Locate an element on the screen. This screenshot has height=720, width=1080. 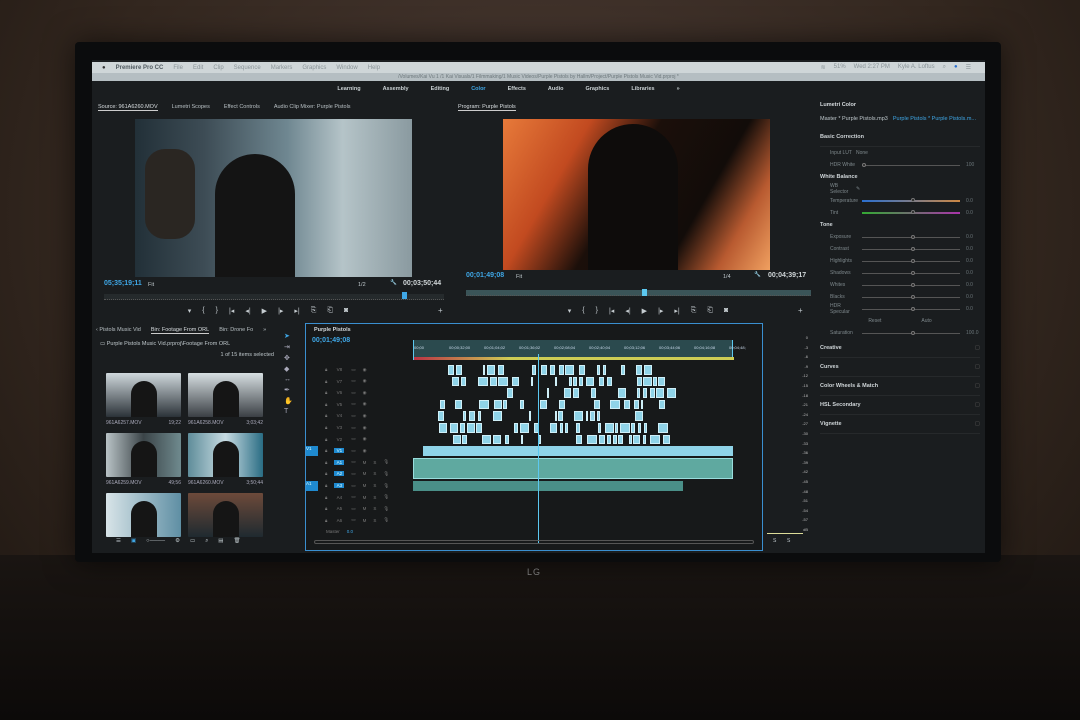
section-creative: Creative ▢ is located at coordinates (900, 348).